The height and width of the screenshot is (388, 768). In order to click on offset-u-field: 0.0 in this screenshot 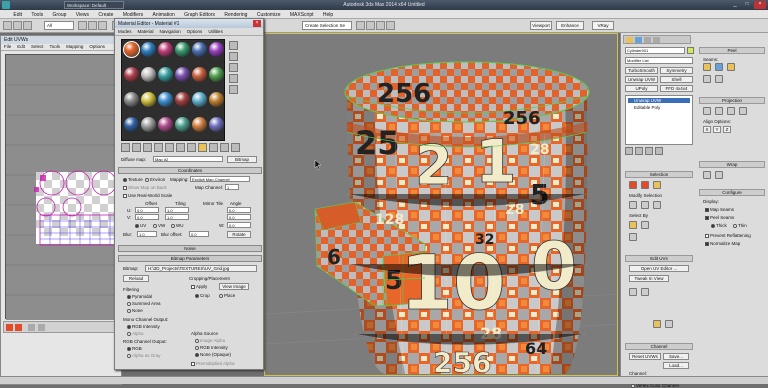, I will do `click(147, 210)`.